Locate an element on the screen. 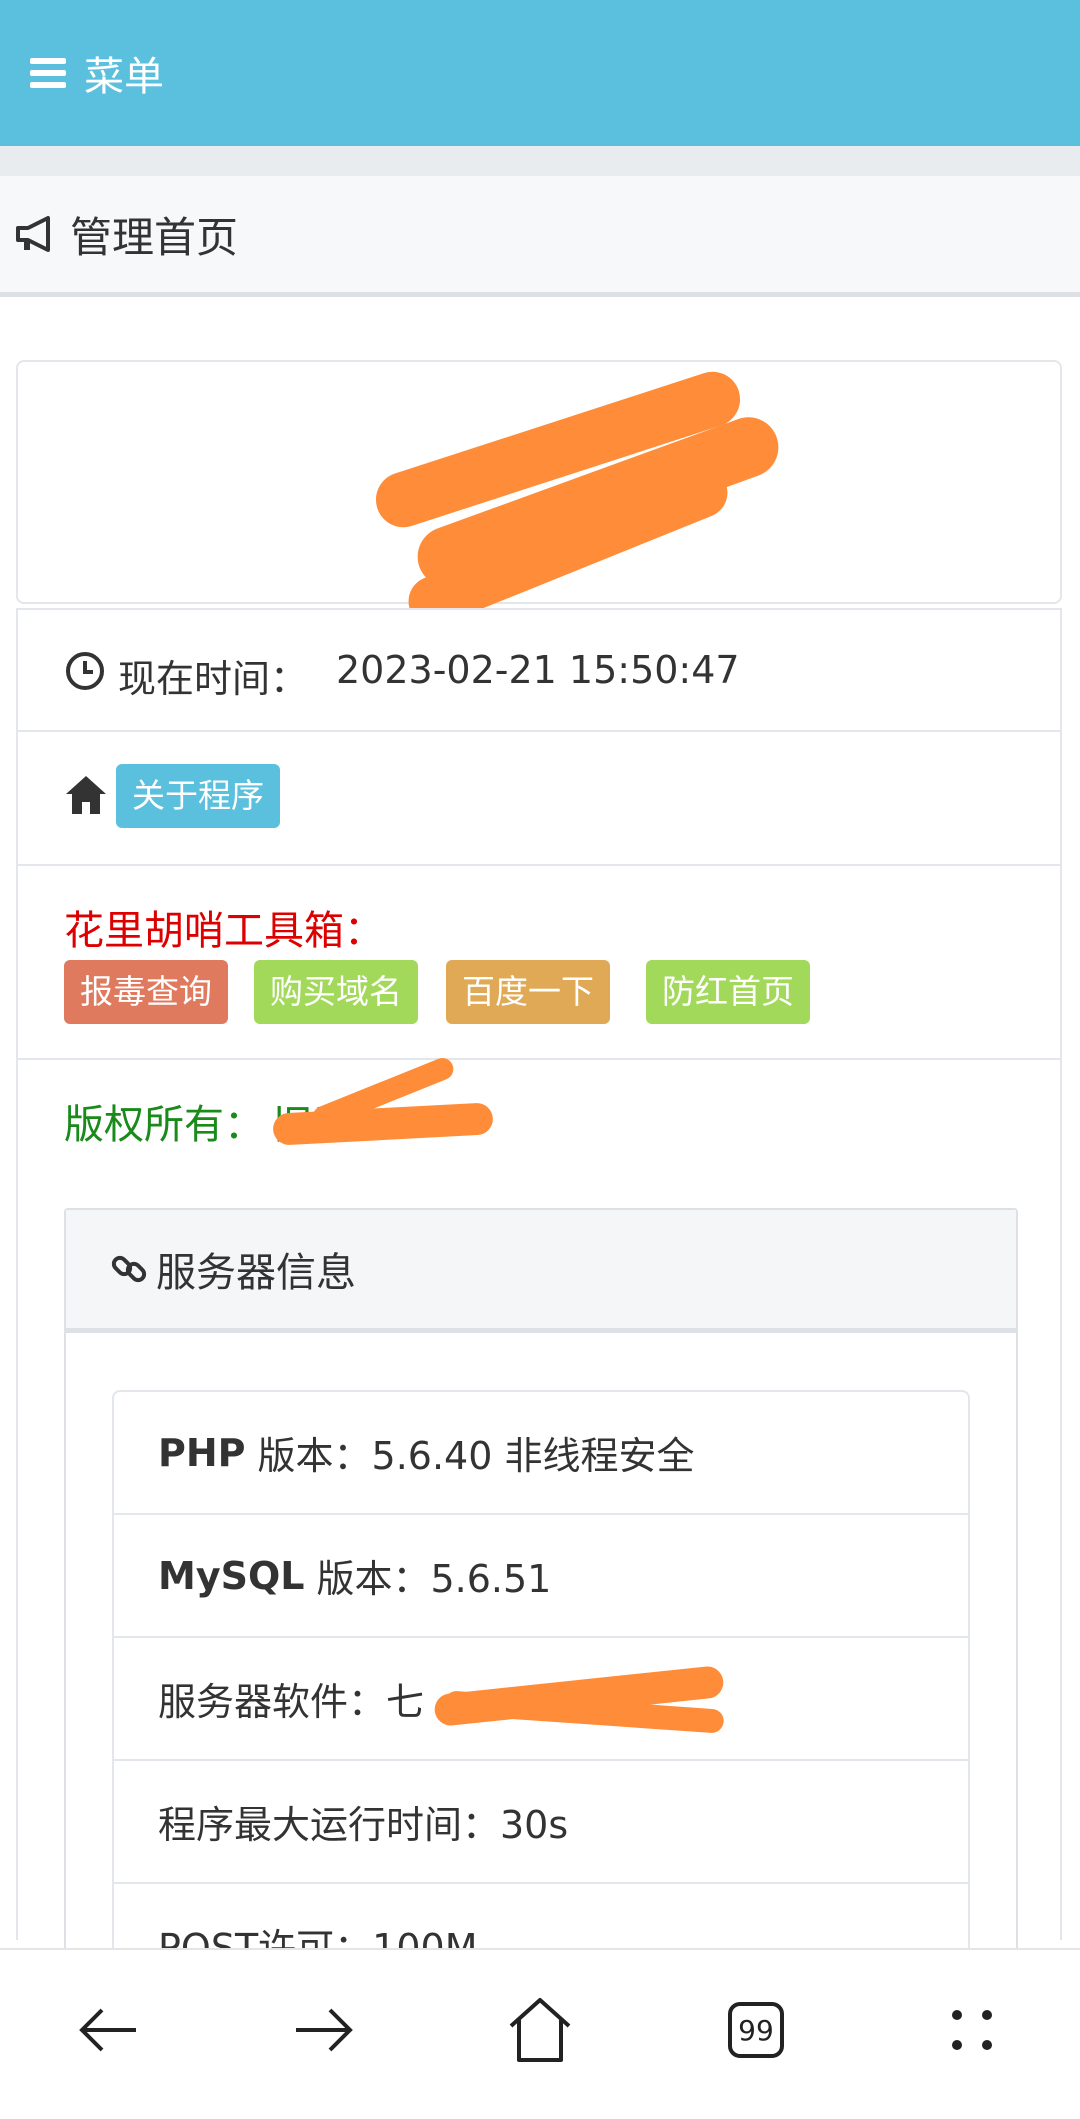  baidu-search-button: 百度一下 is located at coordinates (528, 992).